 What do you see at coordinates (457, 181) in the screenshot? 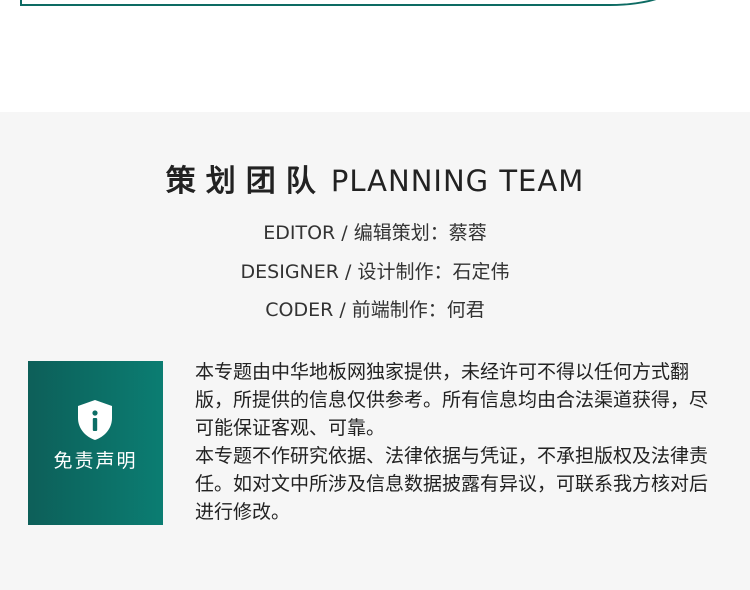
I see `planning-team-title-en: PLANNING TEAM` at bounding box center [457, 181].